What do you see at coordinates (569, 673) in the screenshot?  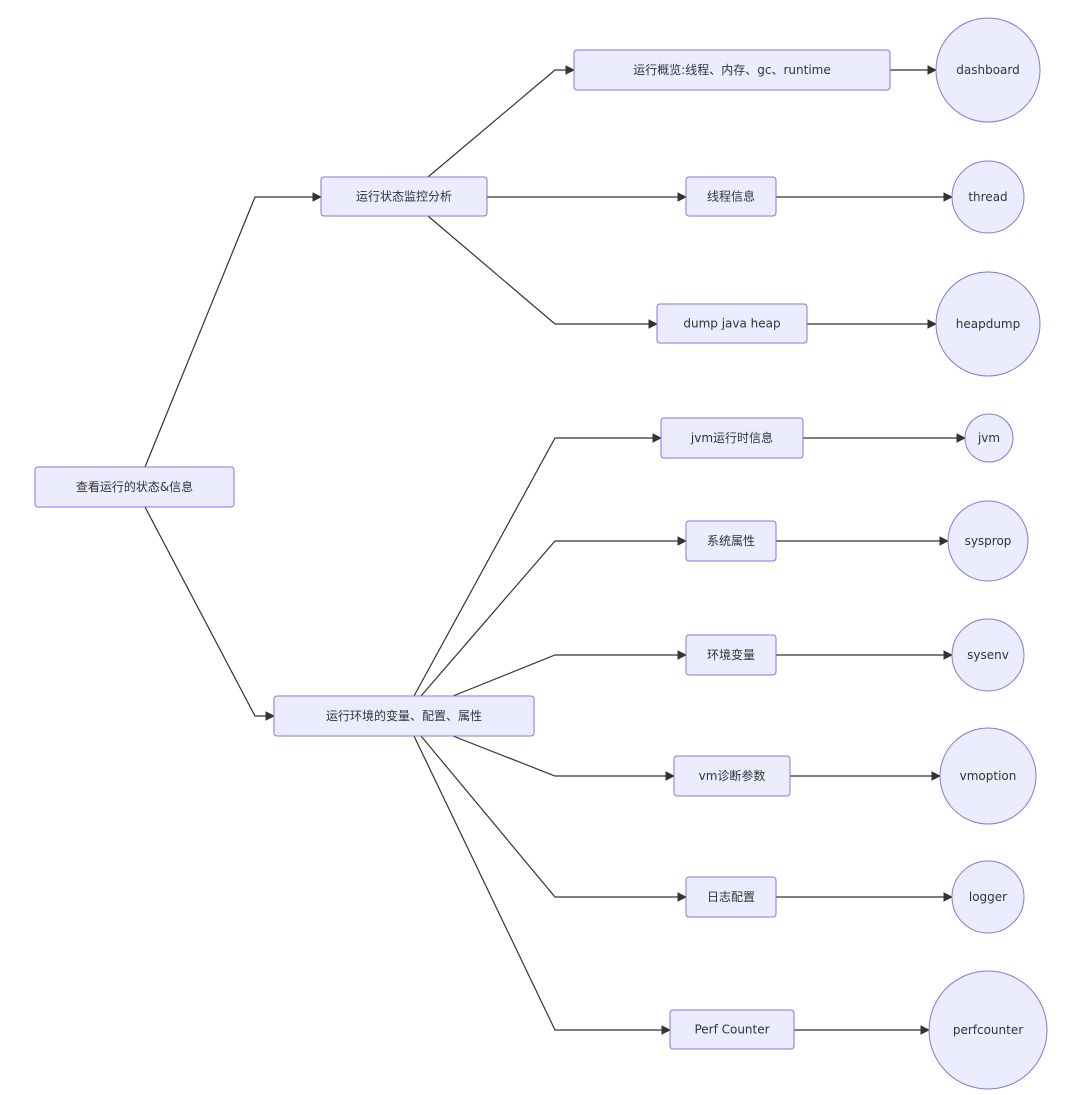 I see `edge-env-to-envvar` at bounding box center [569, 673].